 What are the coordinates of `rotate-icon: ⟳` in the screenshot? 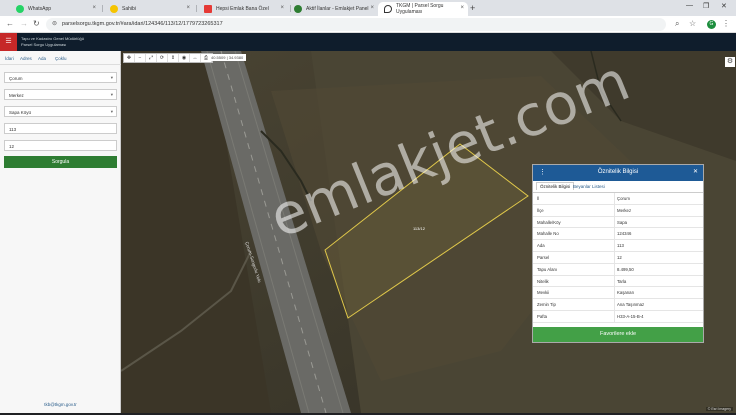 It's located at (162, 58).